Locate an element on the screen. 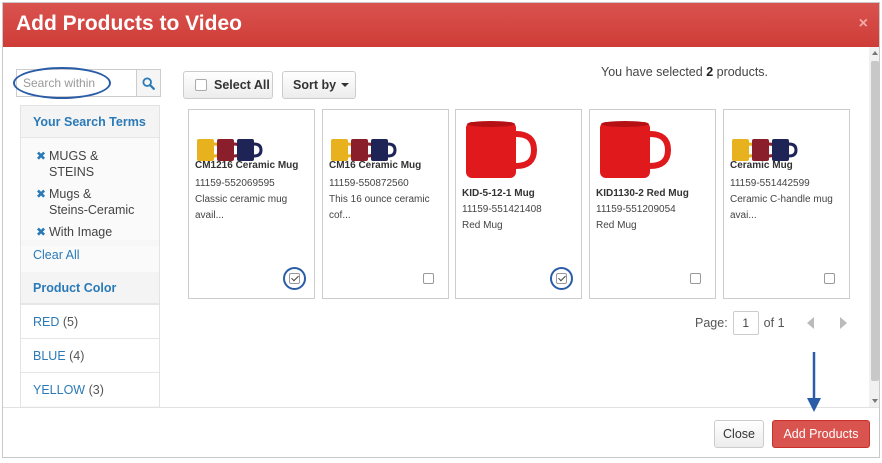 The height and width of the screenshot is (463, 882). product-color-heading: Product Color is located at coordinates (90, 288).